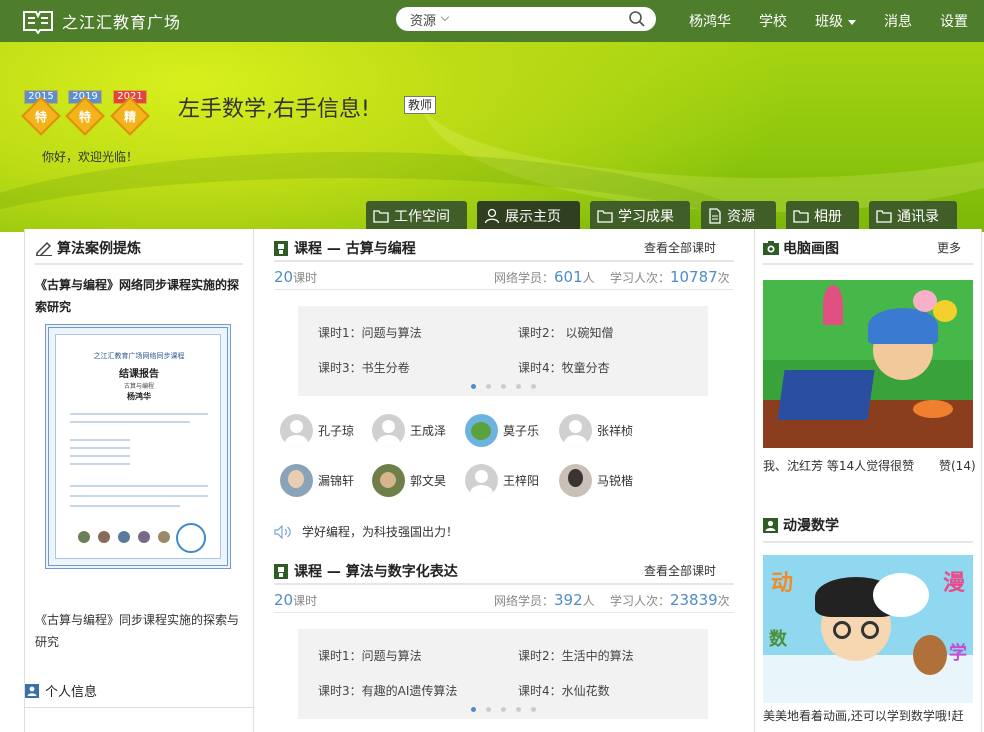 This screenshot has height=732, width=984. Describe the element at coordinates (723, 278) in the screenshot. I see `visits-unit: 次` at that location.